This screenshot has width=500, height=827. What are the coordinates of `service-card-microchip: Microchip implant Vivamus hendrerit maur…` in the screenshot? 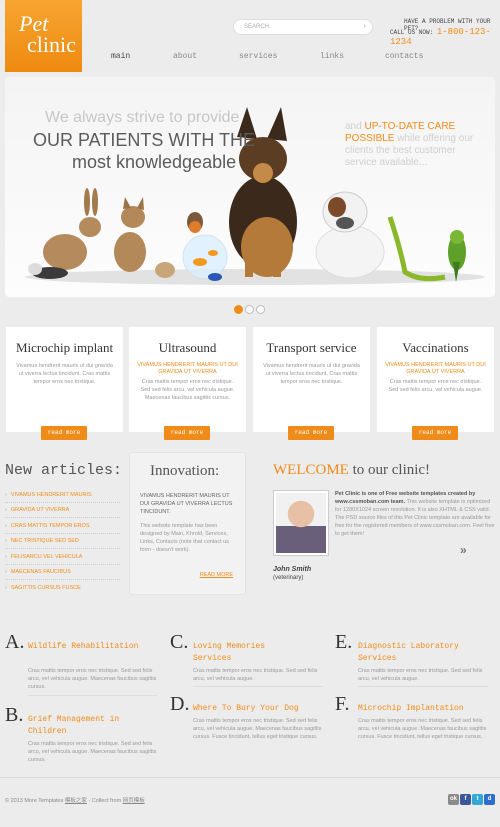 It's located at (64, 379).